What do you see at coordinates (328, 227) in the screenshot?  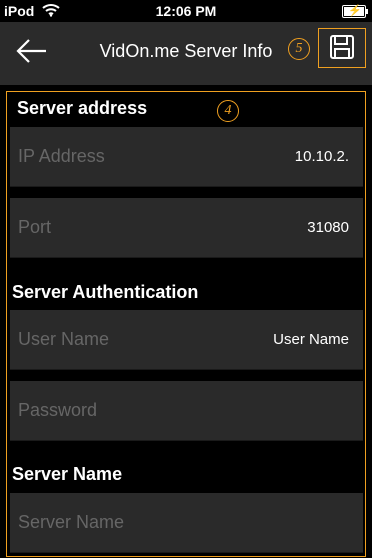 I see `port-value: 31080` at bounding box center [328, 227].